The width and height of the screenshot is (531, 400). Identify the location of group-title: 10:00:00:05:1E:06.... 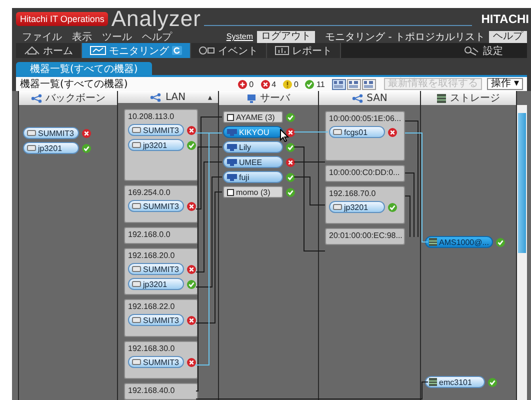
(365, 118).